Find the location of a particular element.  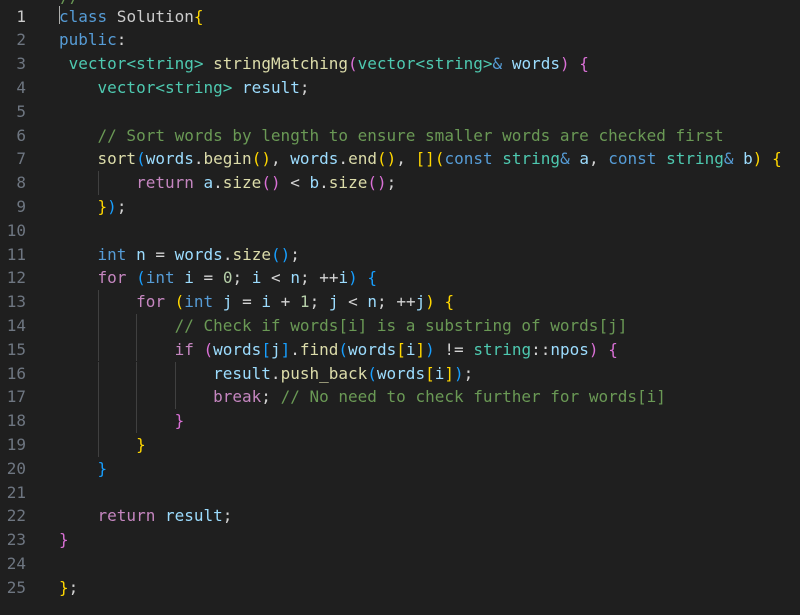

previous-line-fragment: // is located at coordinates (400, 2).